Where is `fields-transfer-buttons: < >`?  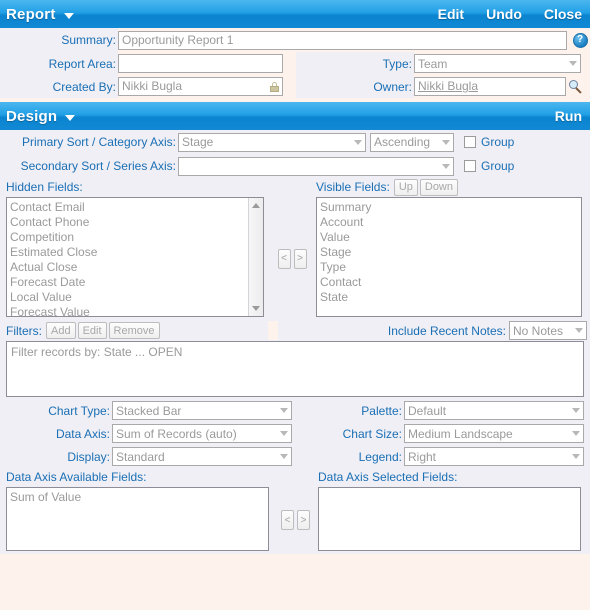 fields-transfer-buttons: < > is located at coordinates (292, 258).